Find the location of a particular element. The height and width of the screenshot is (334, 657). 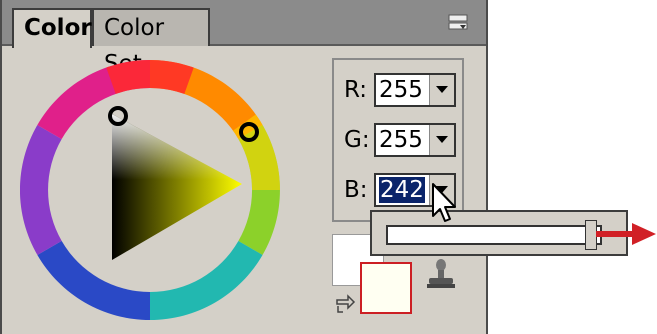

row-r: R: 255 is located at coordinates (400, 90).